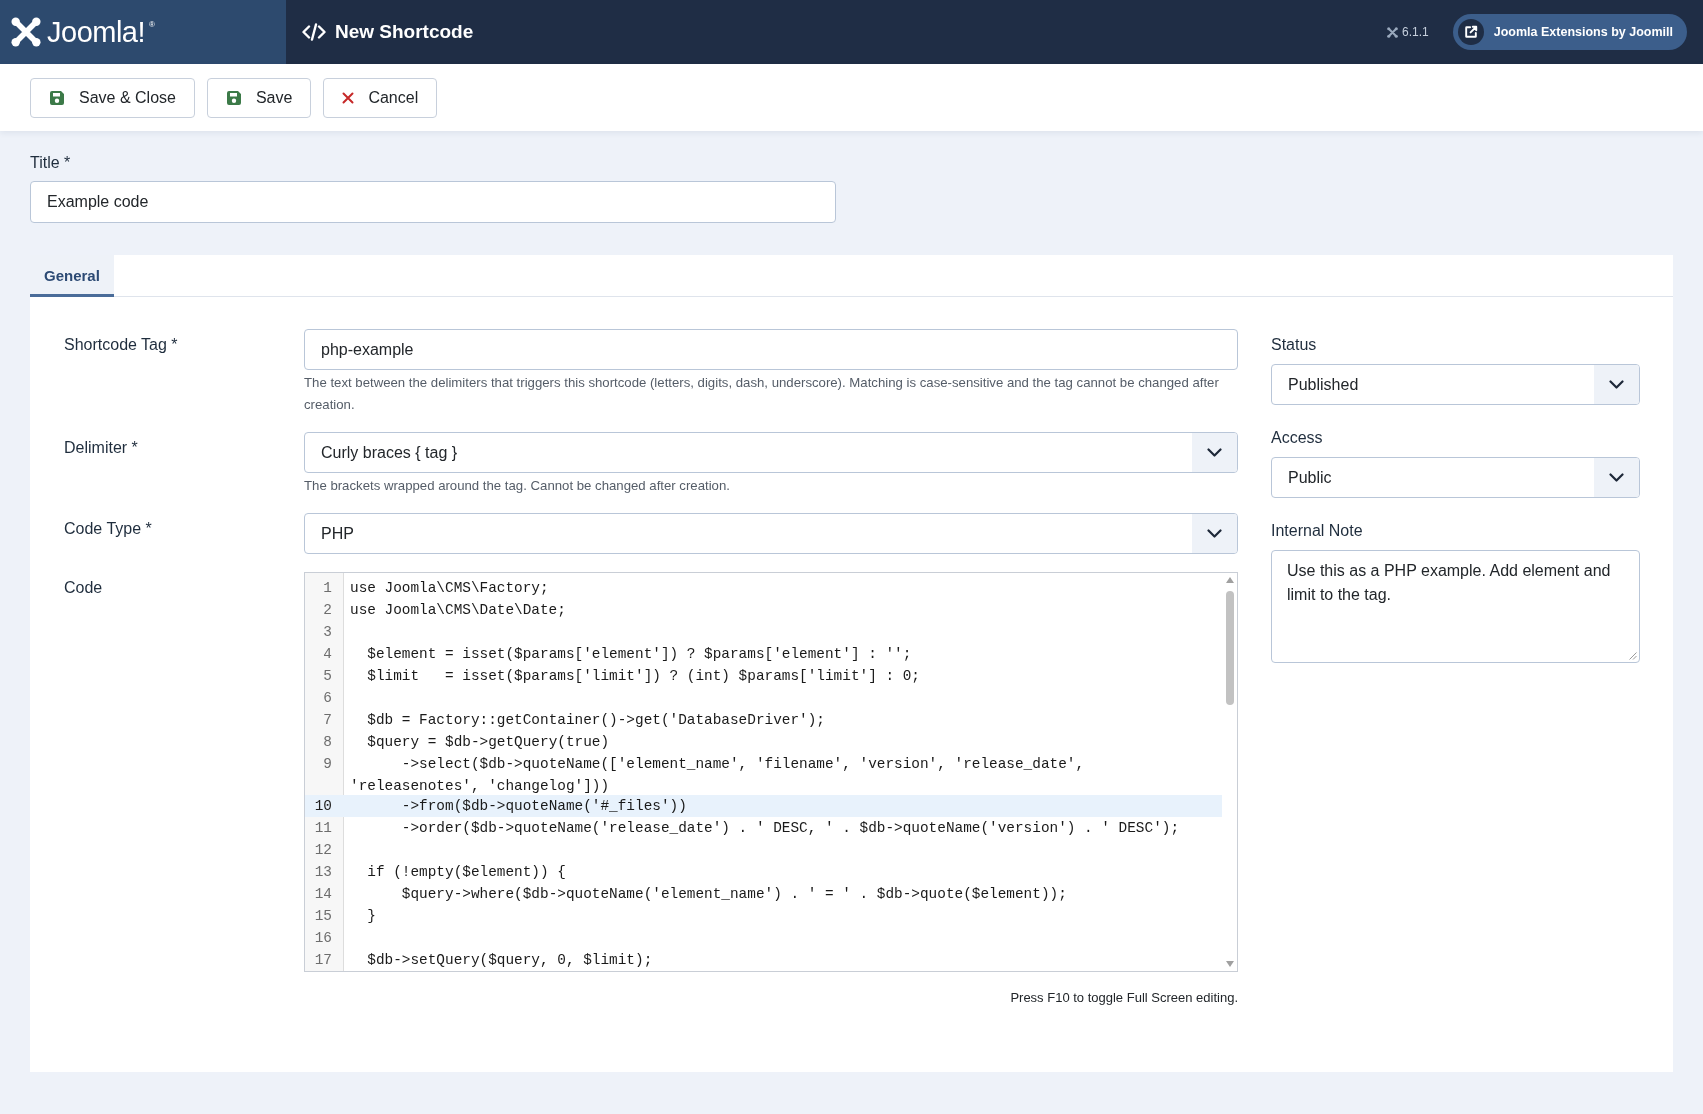  Describe the element at coordinates (112, 97) in the screenshot. I see `save-button: Save & Close` at that location.